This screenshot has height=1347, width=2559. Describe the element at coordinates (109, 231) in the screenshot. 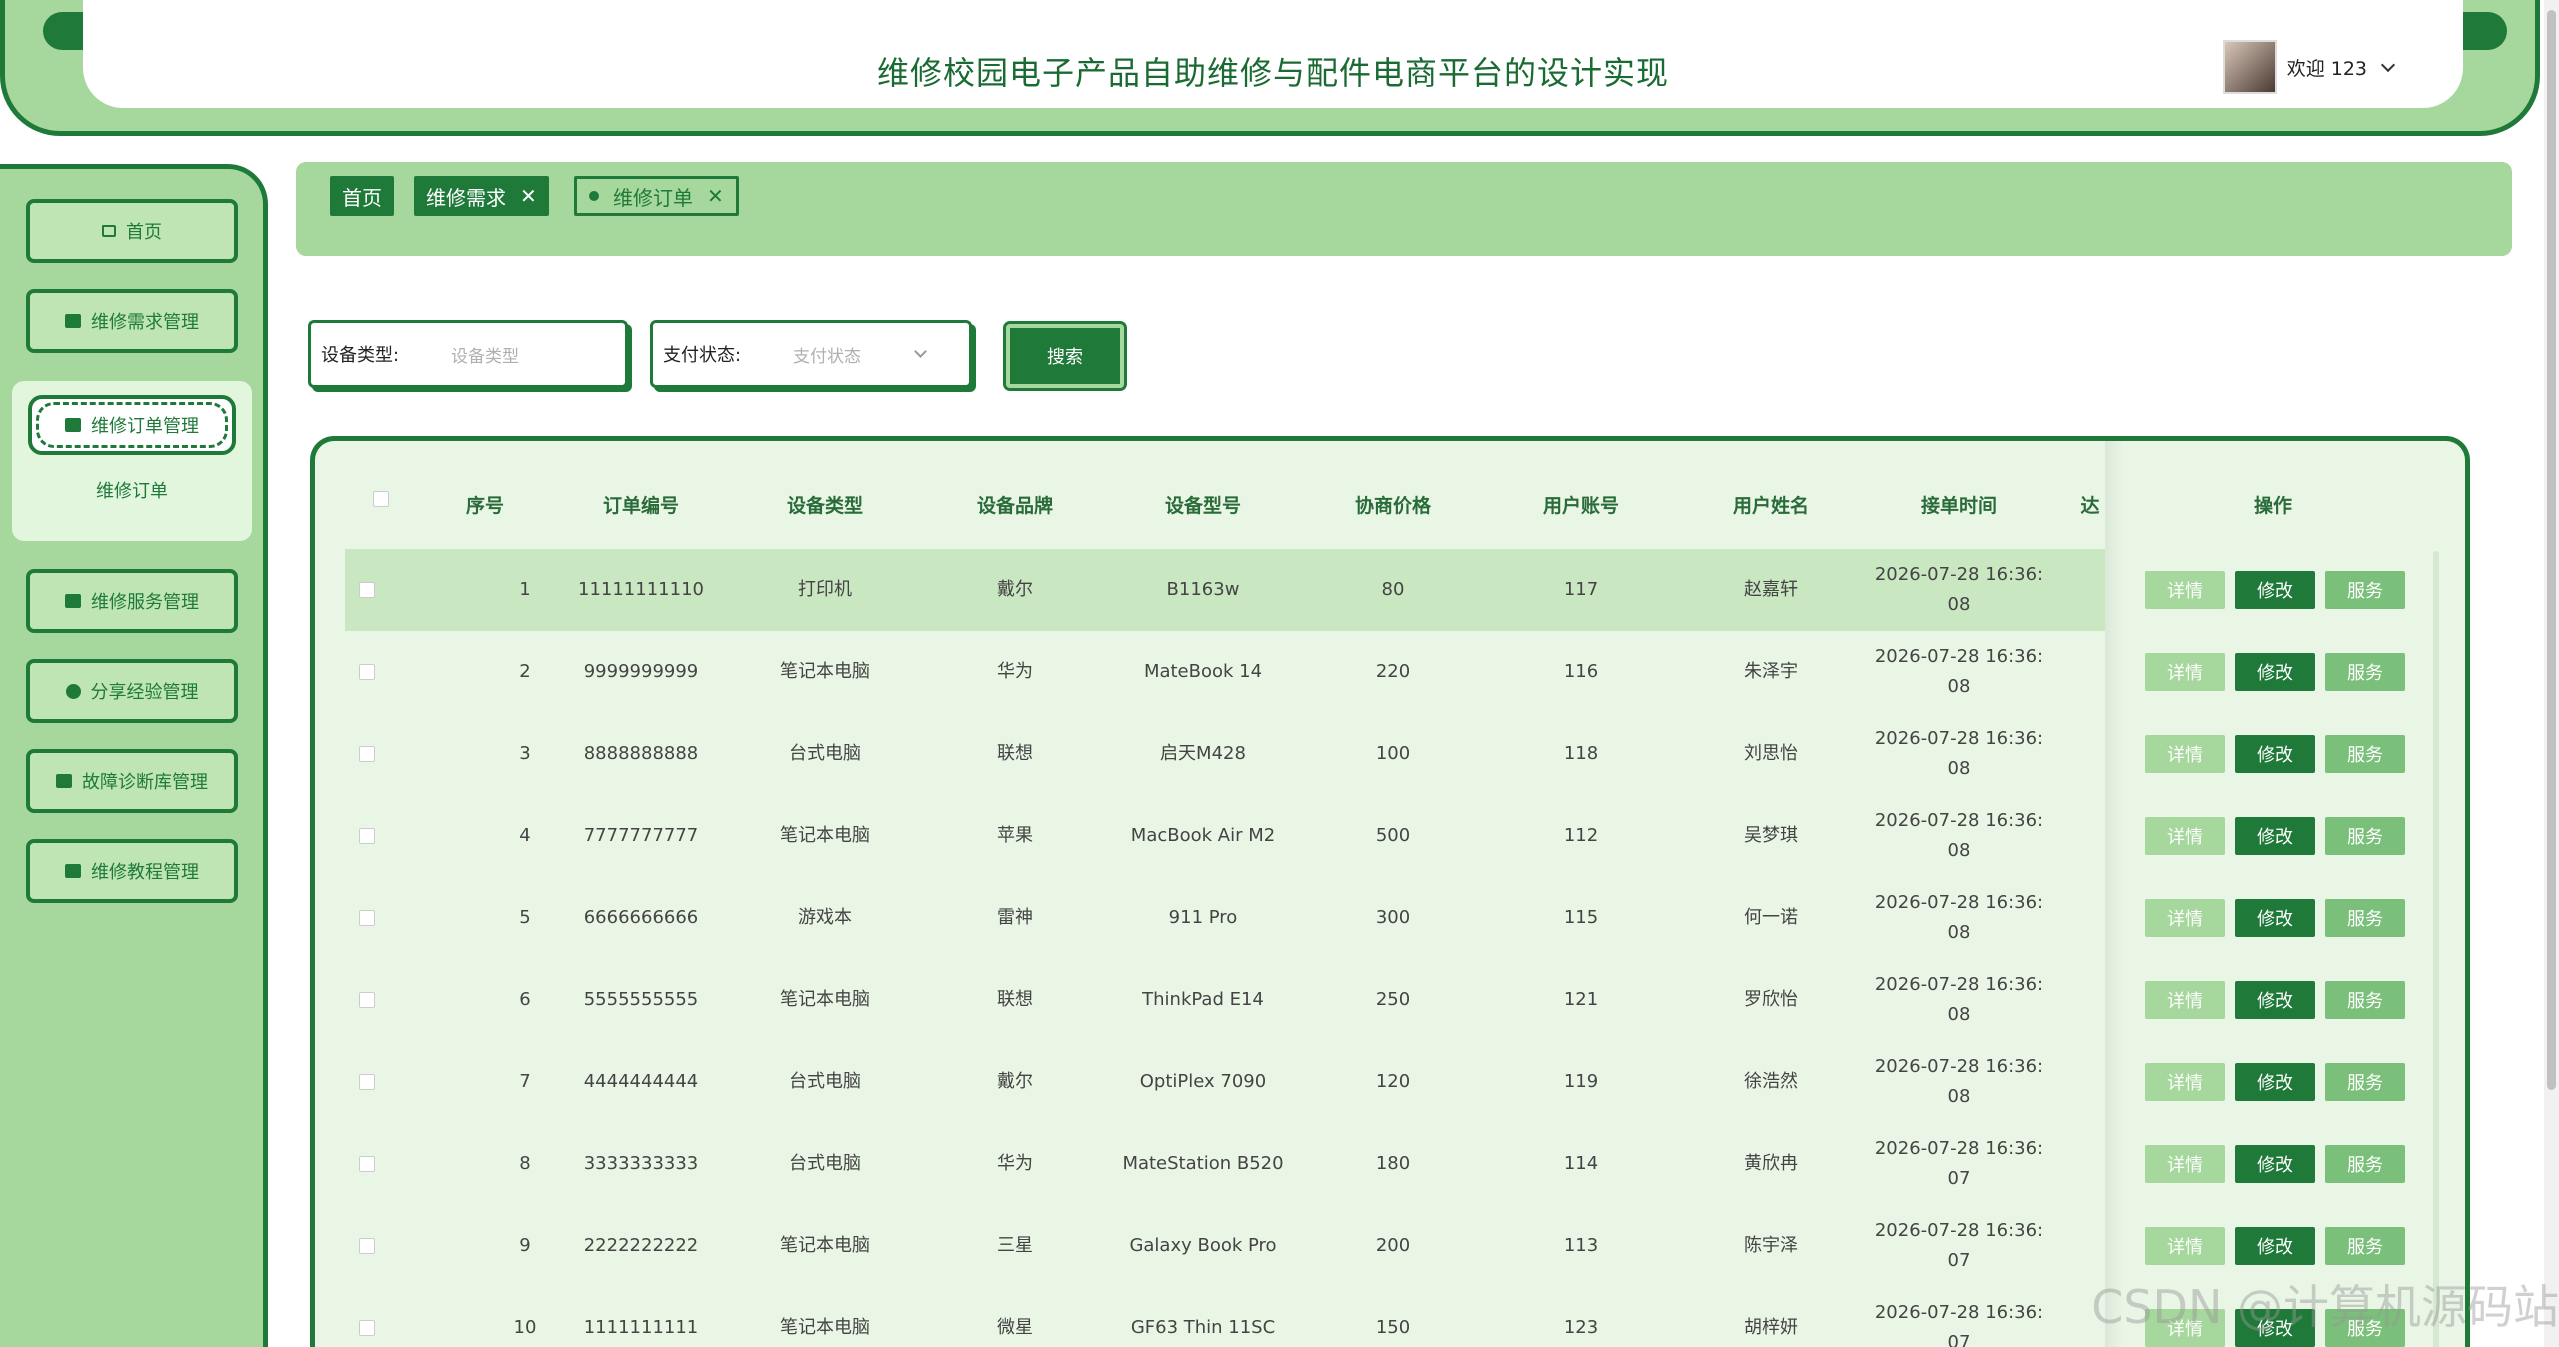

I see `home-icon` at that location.